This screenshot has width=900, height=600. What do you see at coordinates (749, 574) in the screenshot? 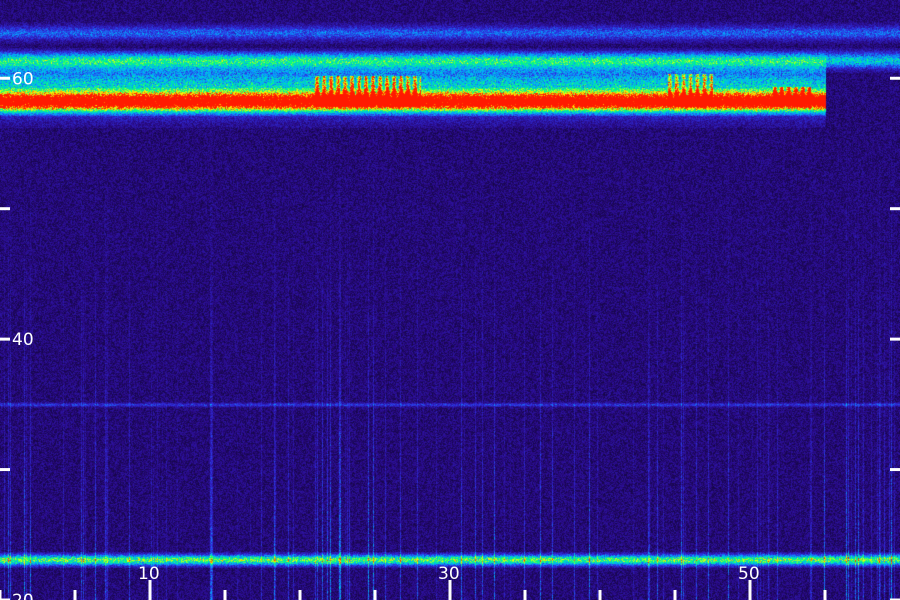
I see `x-tick-label: 50` at bounding box center [749, 574].